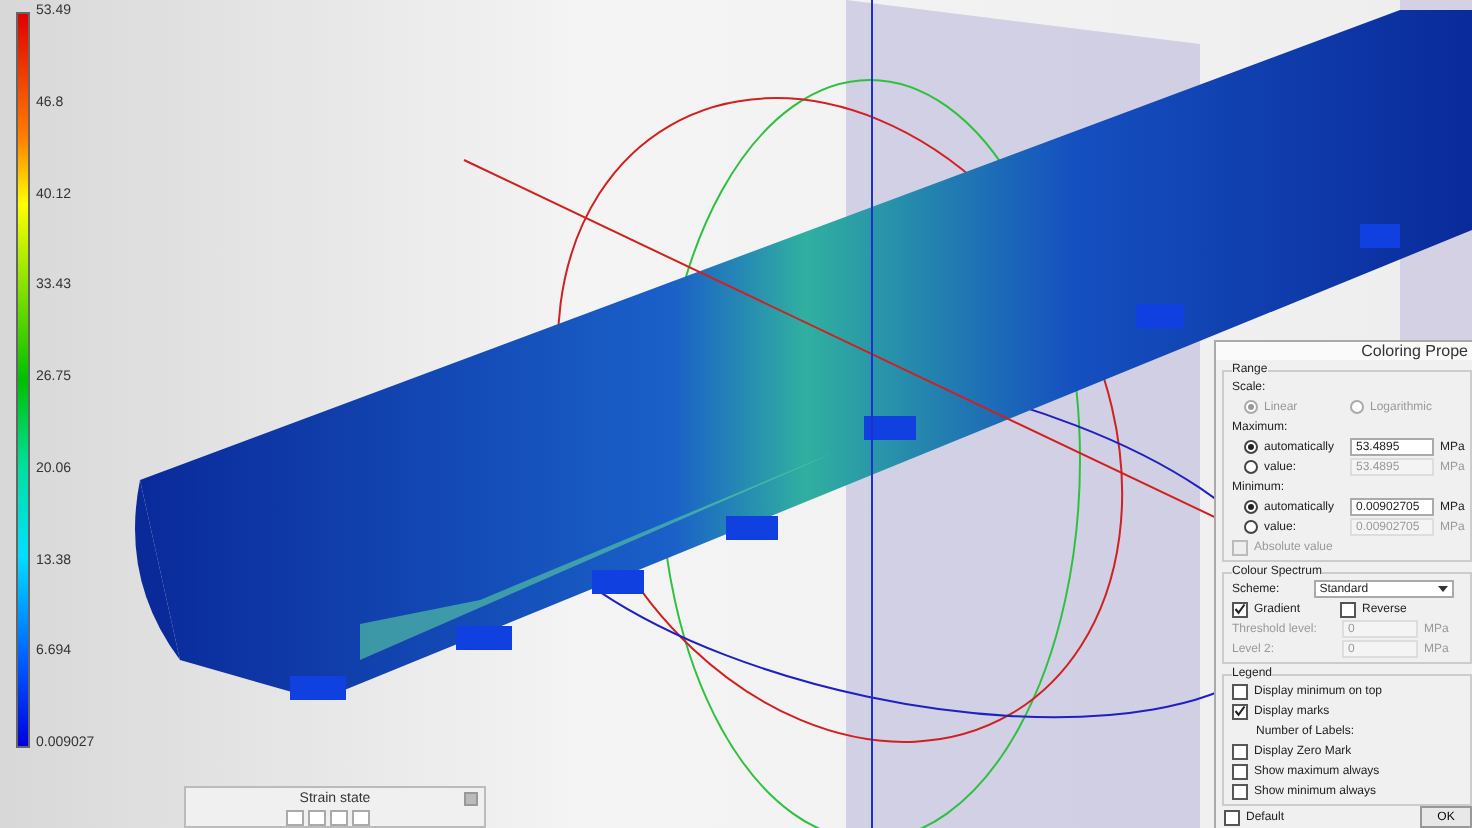 The height and width of the screenshot is (828, 1472). Describe the element at coordinates (1442, 589) in the screenshot. I see `caret-icon` at that location.